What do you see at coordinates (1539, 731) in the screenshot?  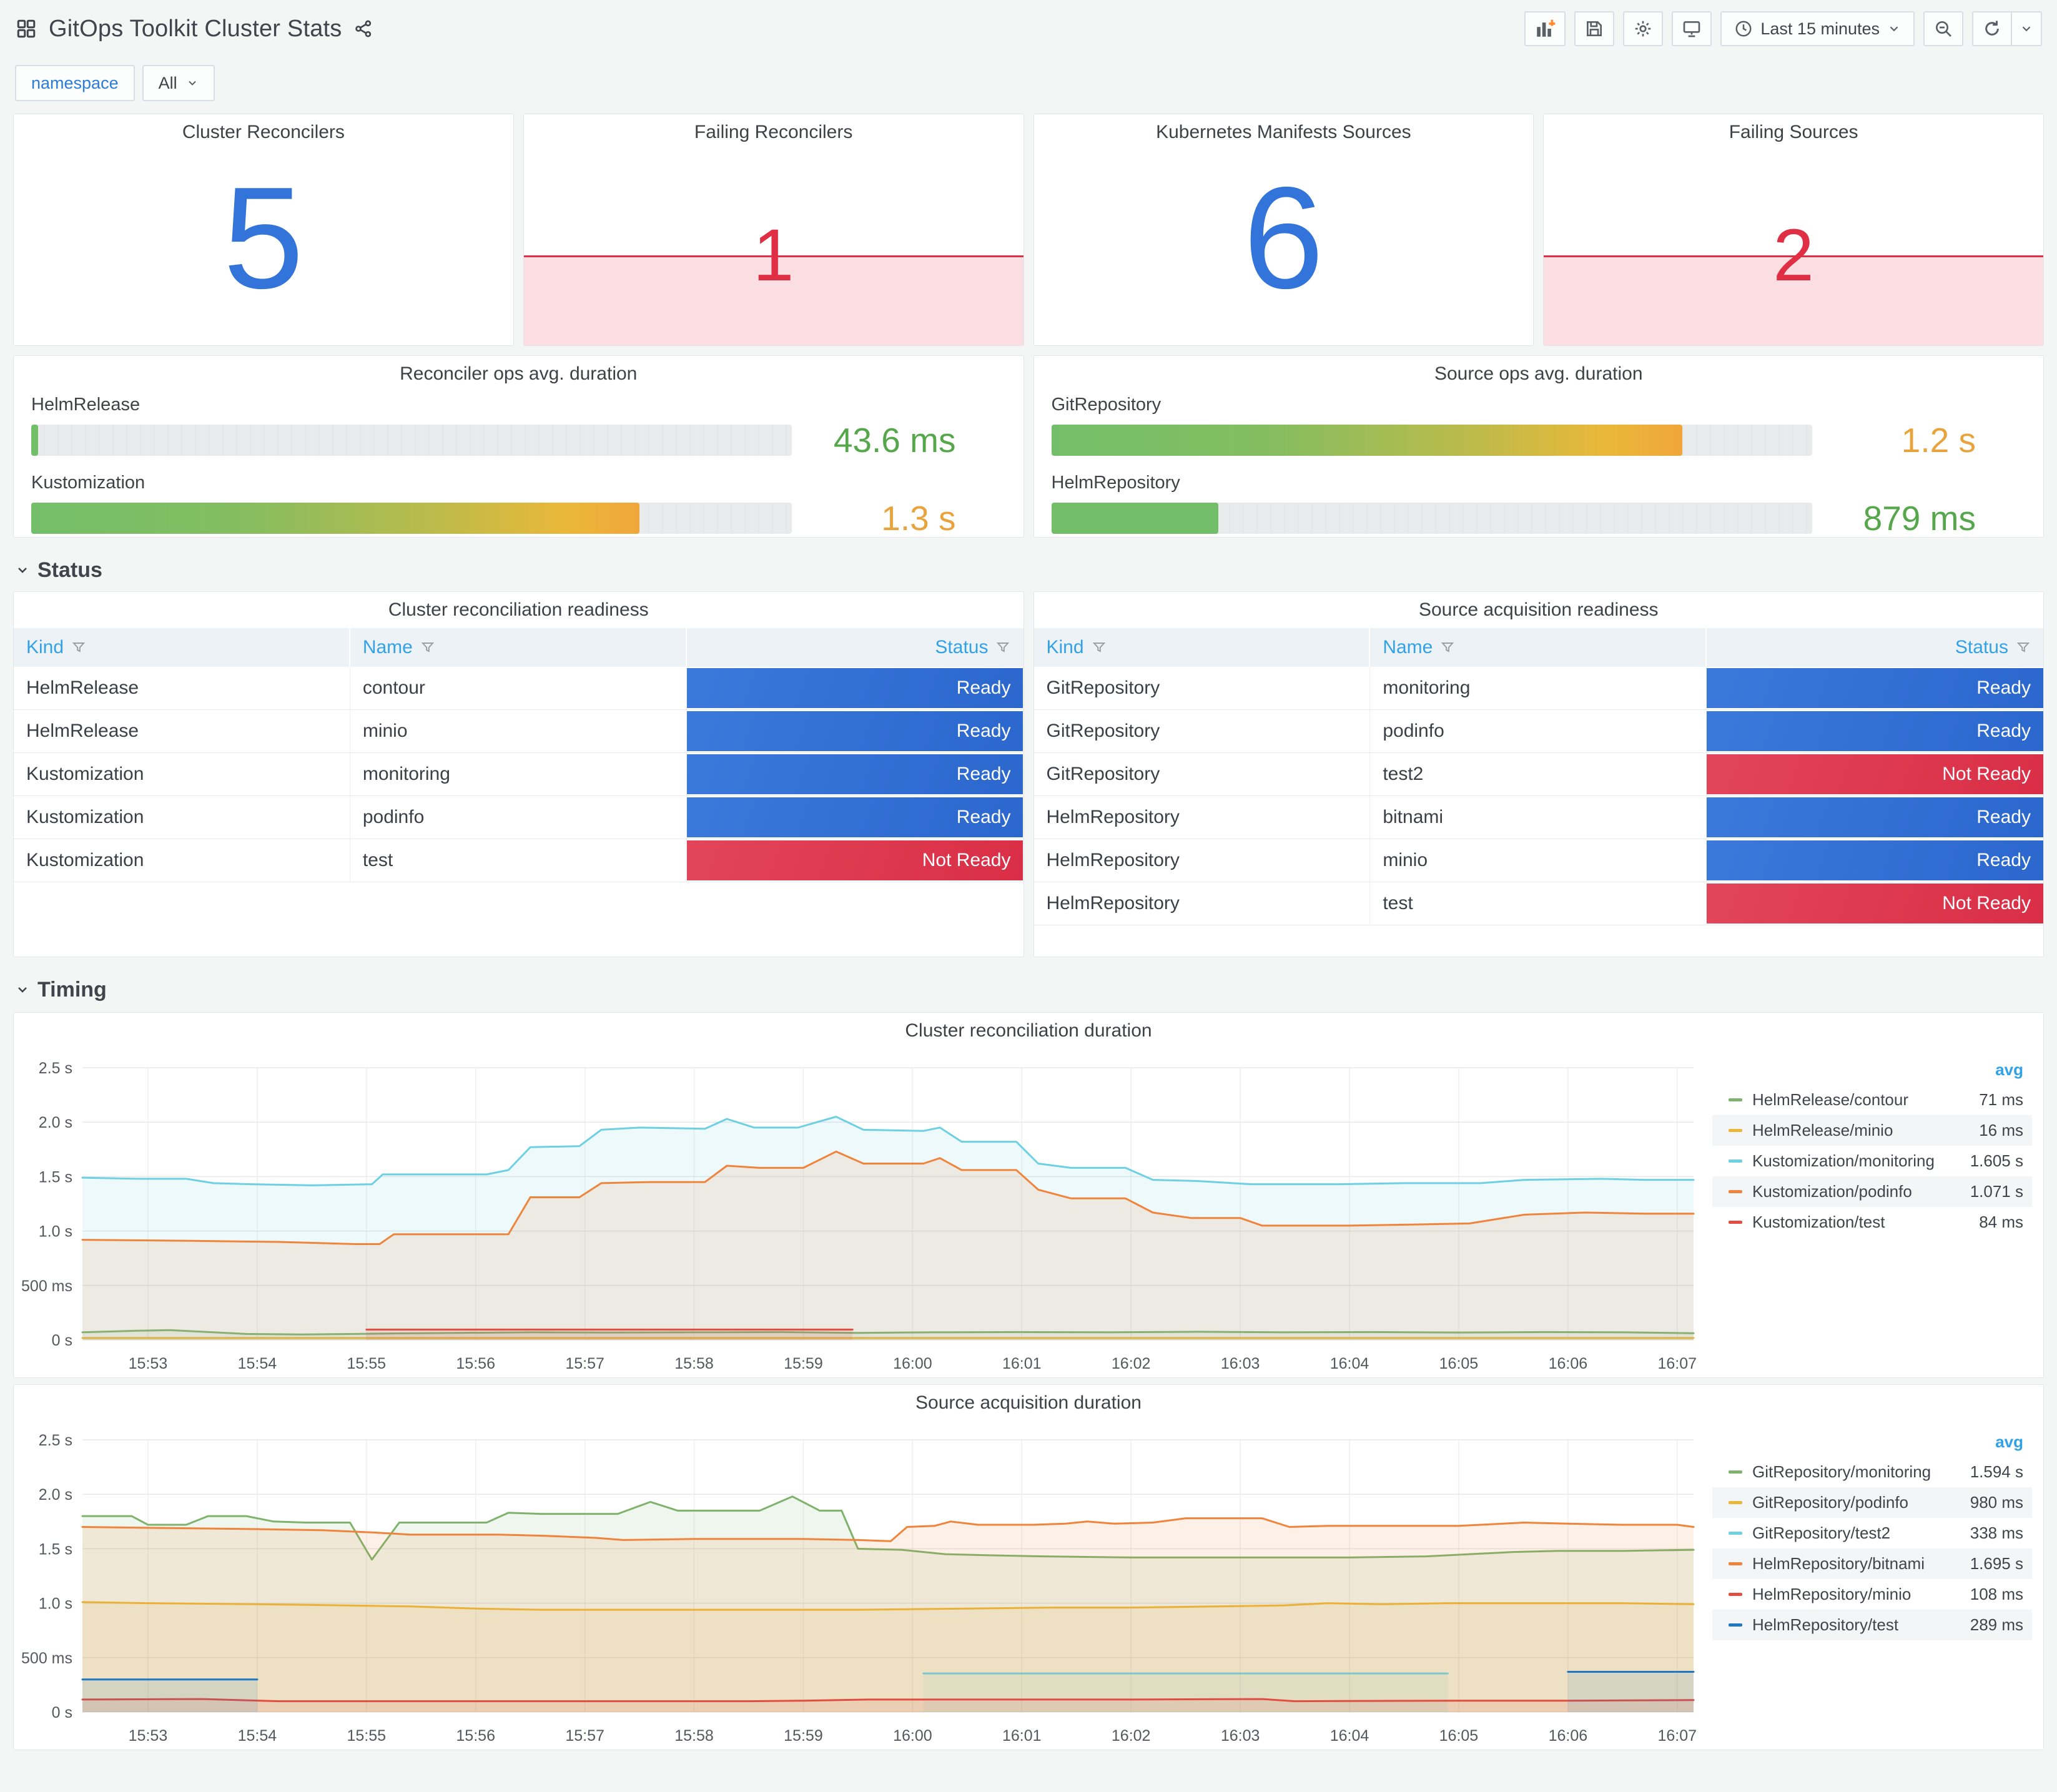 I see `cell-name: podinfo` at bounding box center [1539, 731].